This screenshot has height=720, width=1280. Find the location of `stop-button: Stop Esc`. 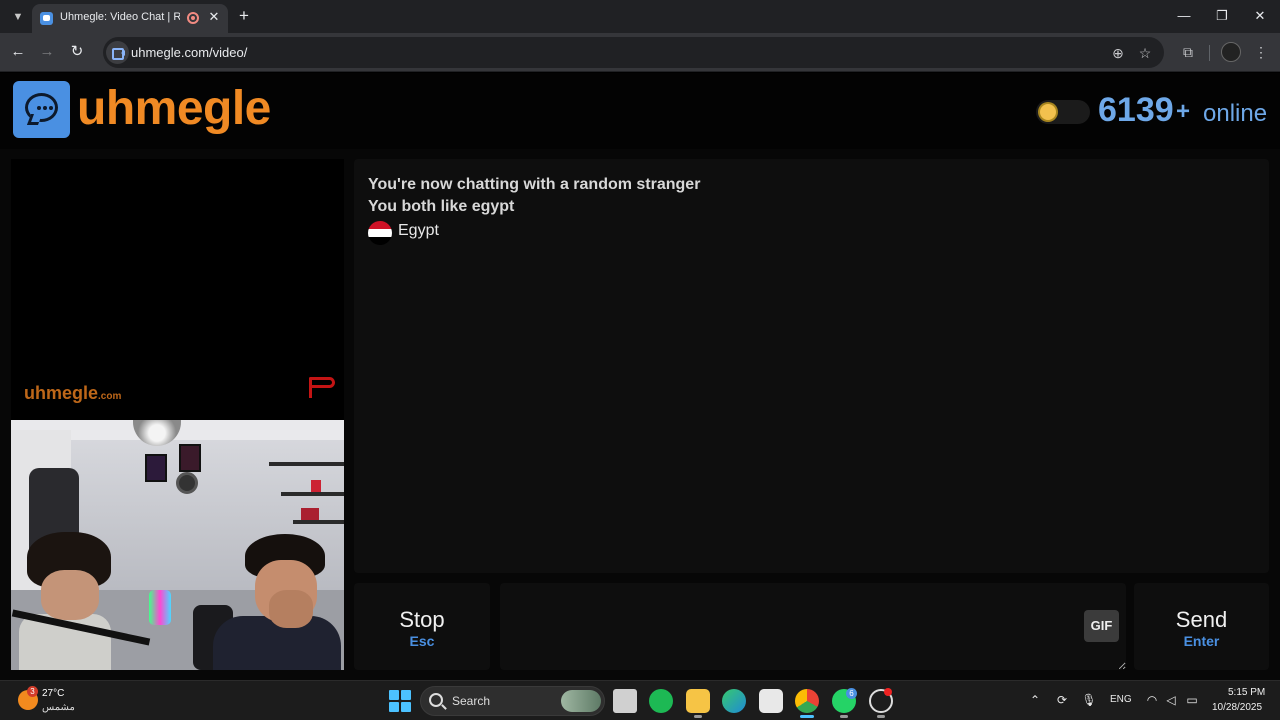

stop-button: Stop Esc is located at coordinates (422, 626).